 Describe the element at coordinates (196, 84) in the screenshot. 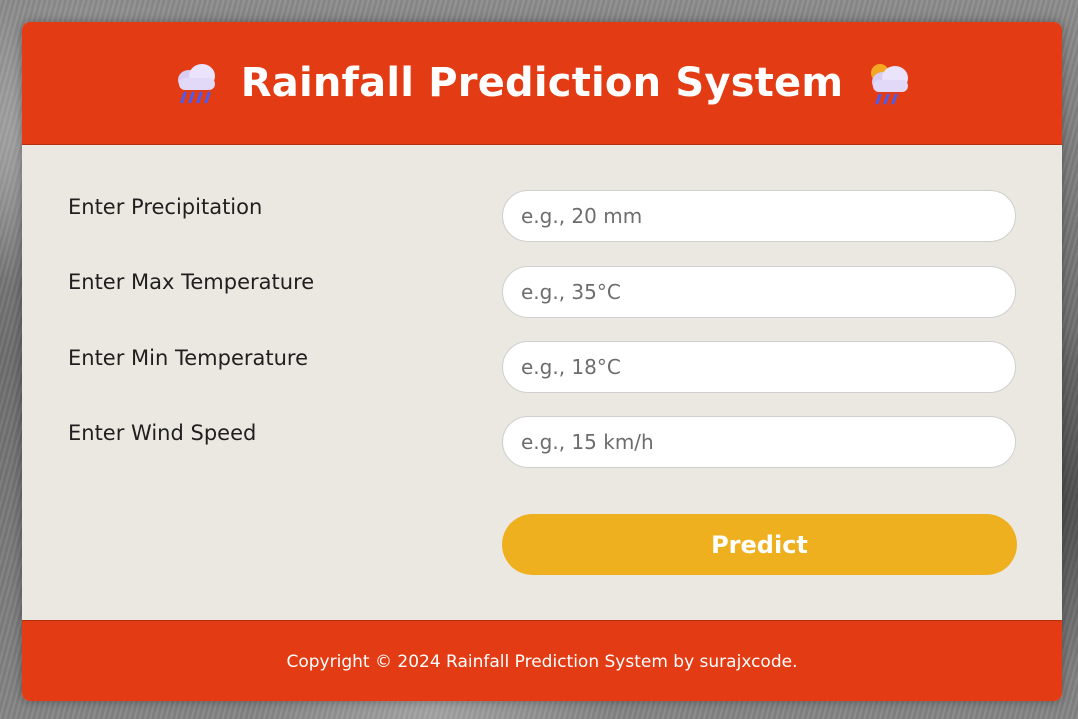

I see `cloud-rain-icon` at that location.